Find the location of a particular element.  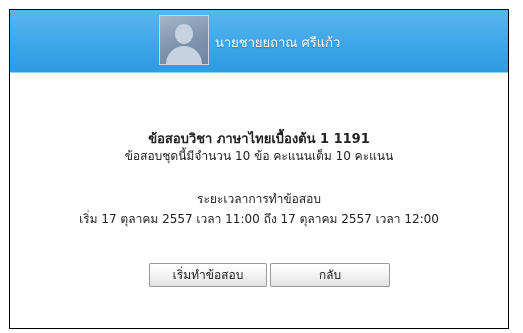

exam-period-title: ระยะเวลาการทำข้อสอบ is located at coordinates (259, 199).